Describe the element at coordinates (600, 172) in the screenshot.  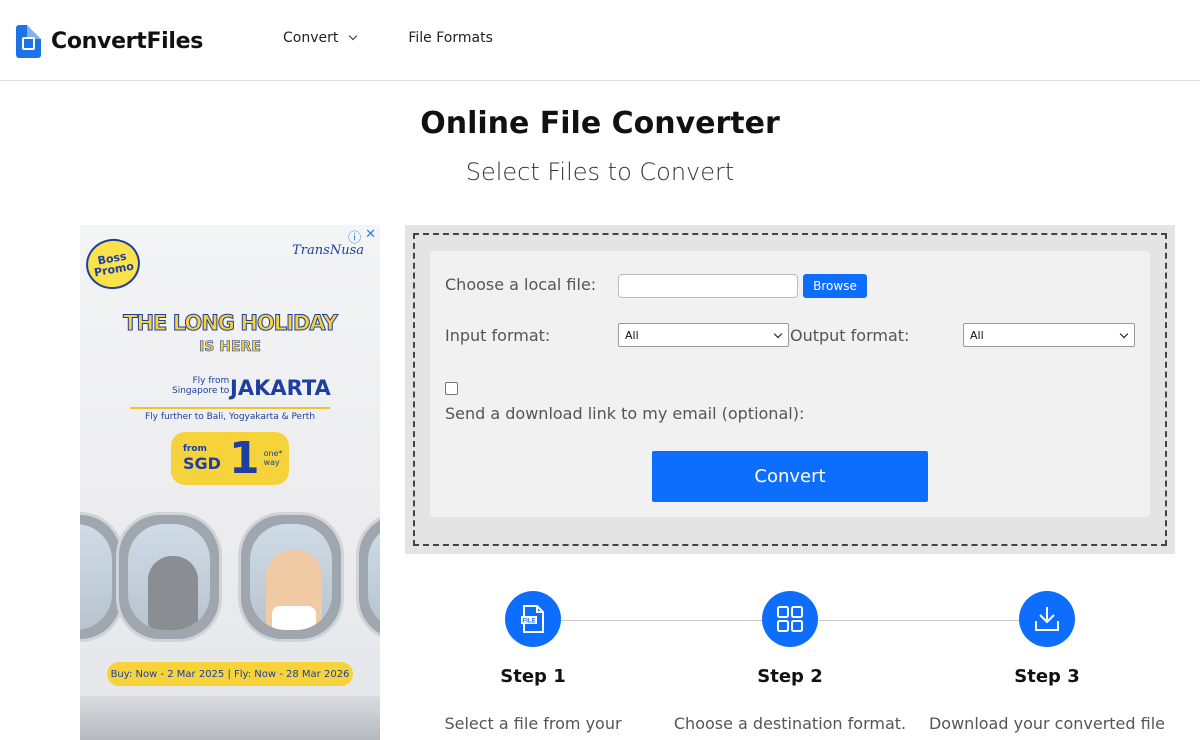
I see `page-subtitle: Select Files to Convert` at that location.